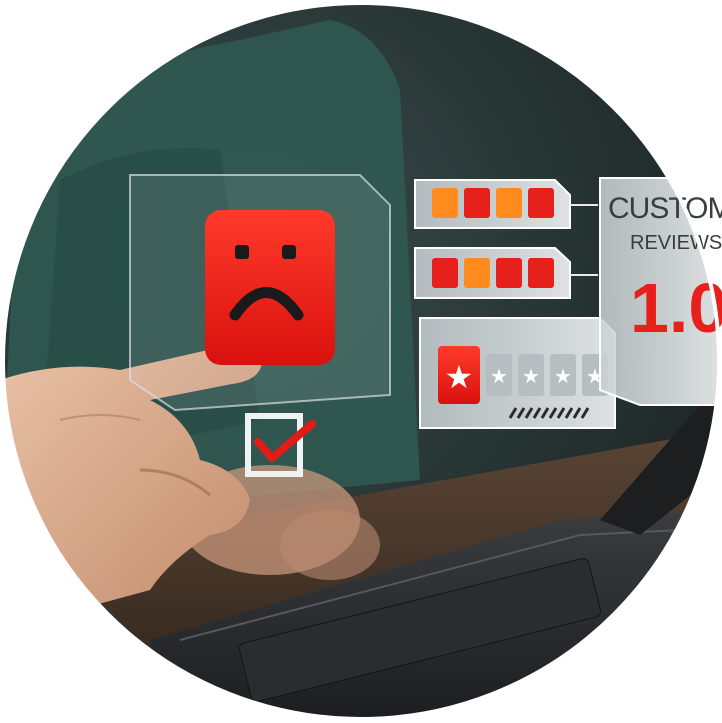 The width and height of the screenshot is (722, 723). What do you see at coordinates (676, 308) in the screenshot?
I see `rating-value: 1.0` at bounding box center [676, 308].